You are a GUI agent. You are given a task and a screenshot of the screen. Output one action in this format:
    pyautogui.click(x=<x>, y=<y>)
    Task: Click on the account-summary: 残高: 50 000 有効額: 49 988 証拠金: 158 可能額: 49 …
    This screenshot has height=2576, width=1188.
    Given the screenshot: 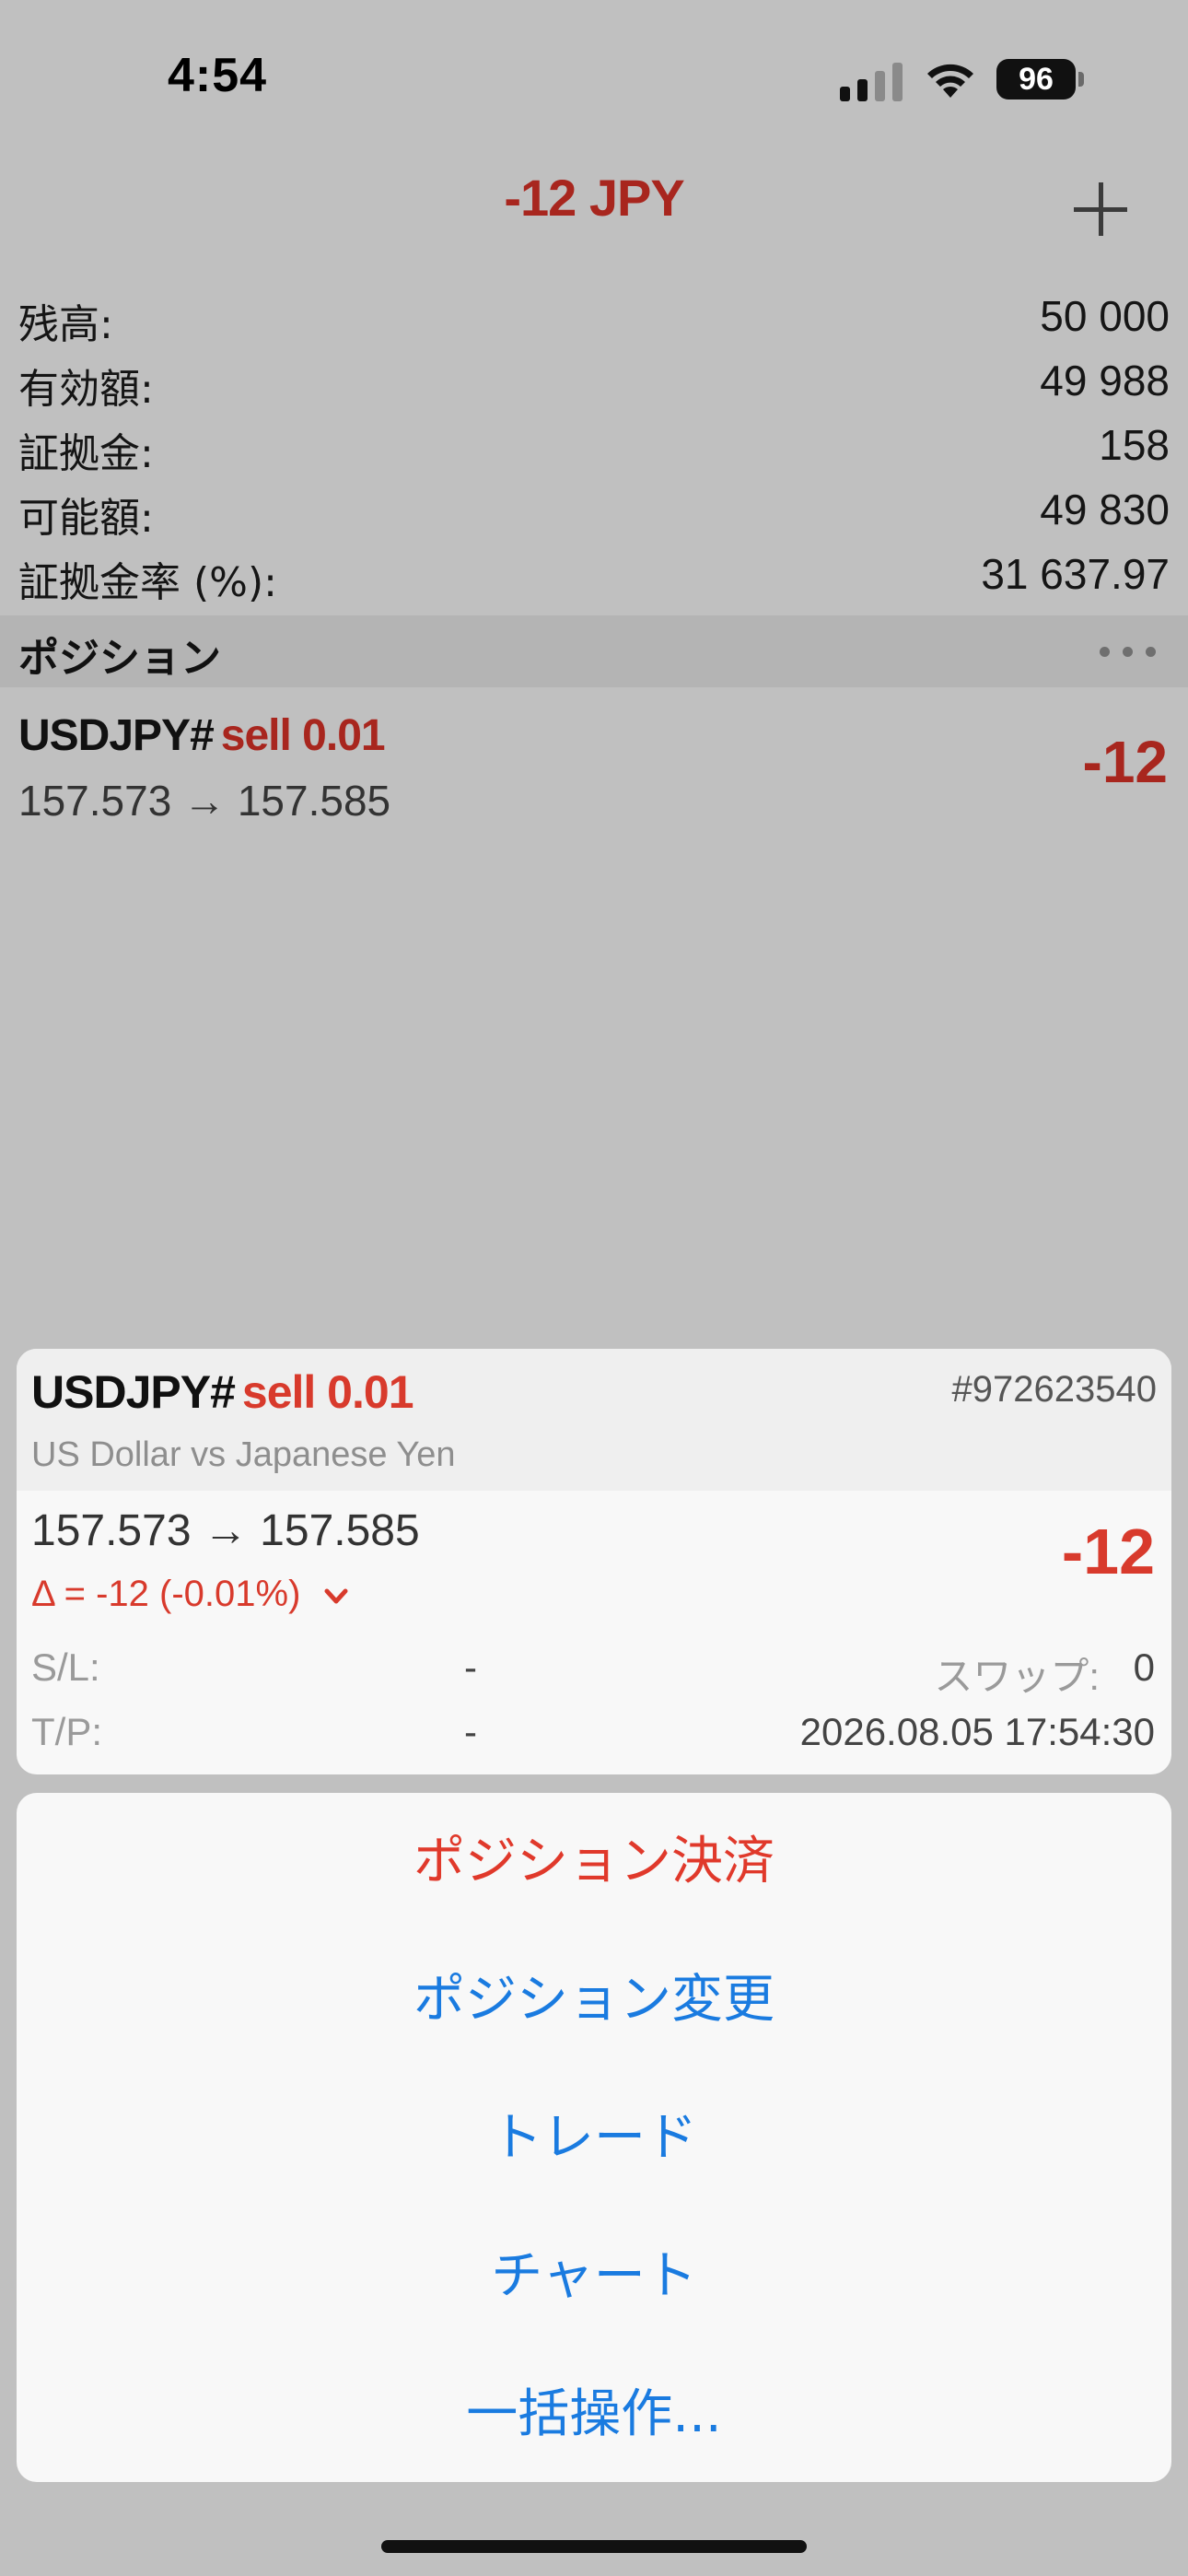 What is the action you would take?
    pyautogui.click(x=594, y=445)
    